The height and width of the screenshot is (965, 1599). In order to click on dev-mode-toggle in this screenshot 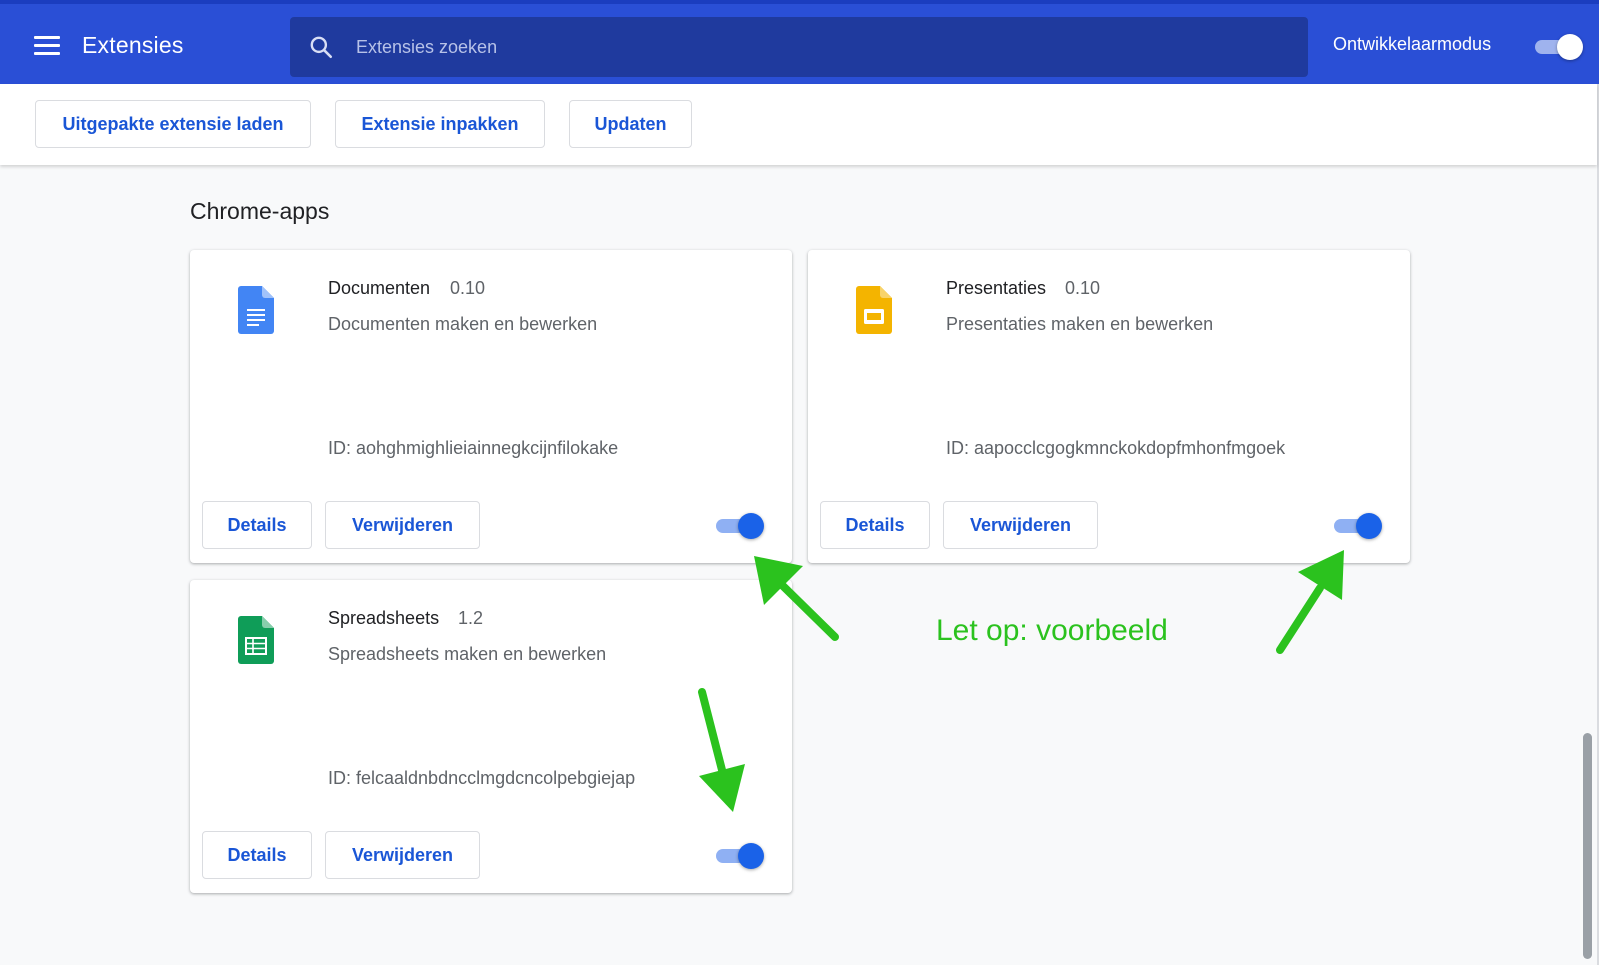, I will do `click(1558, 47)`.